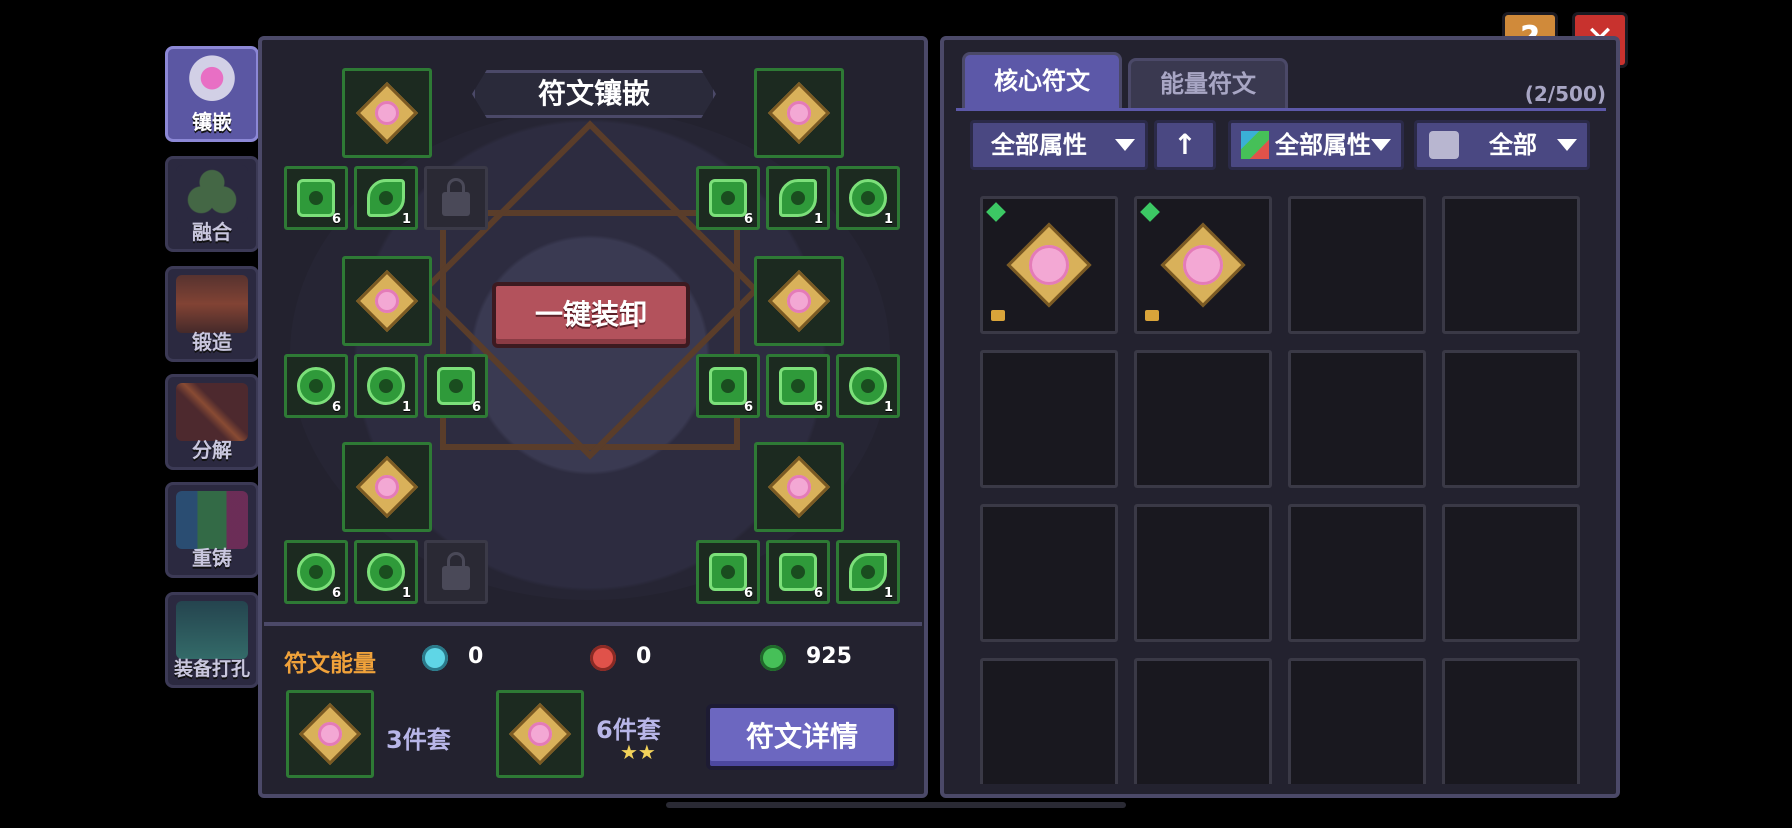 The image size is (1792, 828). Describe the element at coordinates (330, 664) in the screenshot. I see `rune-energy-label: 符文能量` at that location.